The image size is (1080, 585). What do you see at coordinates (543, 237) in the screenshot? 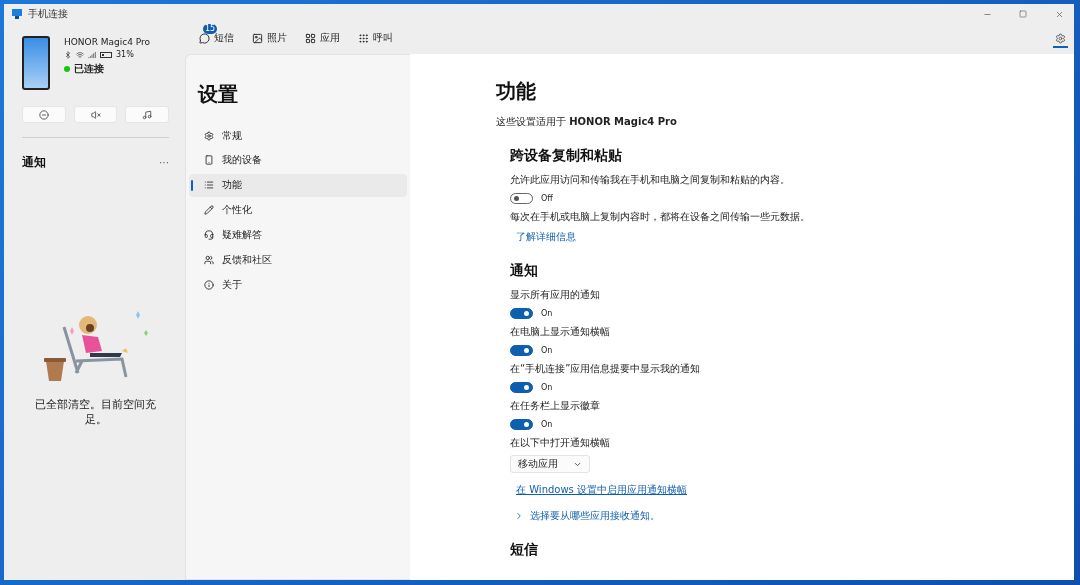
I see `learn-more-link: 了解详细信息` at bounding box center [543, 237].